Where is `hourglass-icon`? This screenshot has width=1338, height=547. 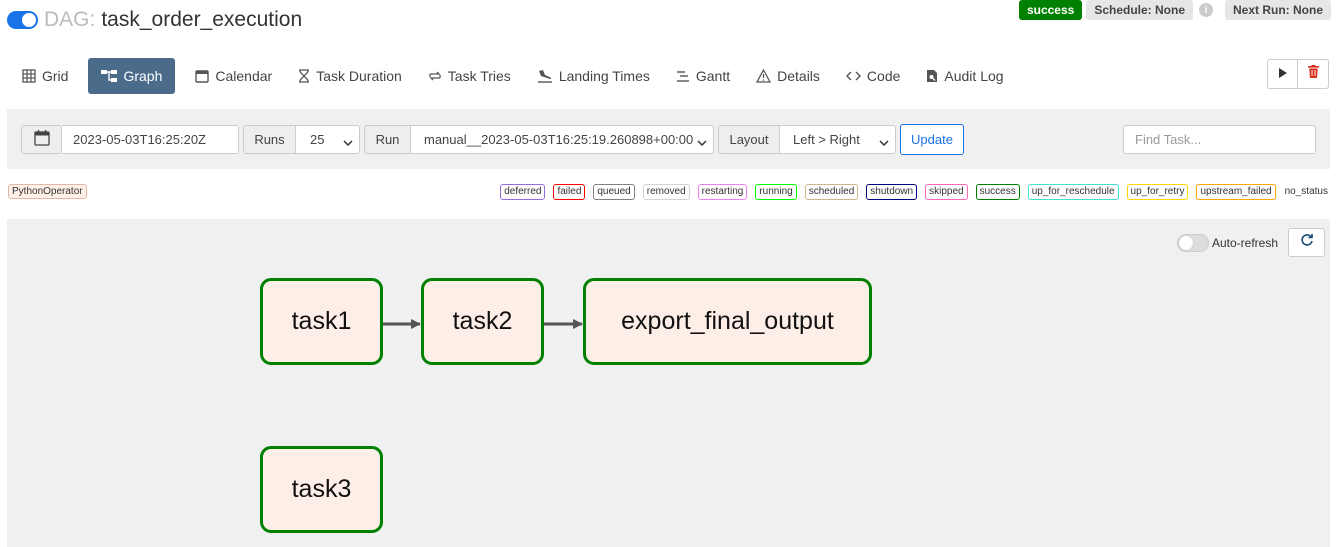 hourglass-icon is located at coordinates (304, 76).